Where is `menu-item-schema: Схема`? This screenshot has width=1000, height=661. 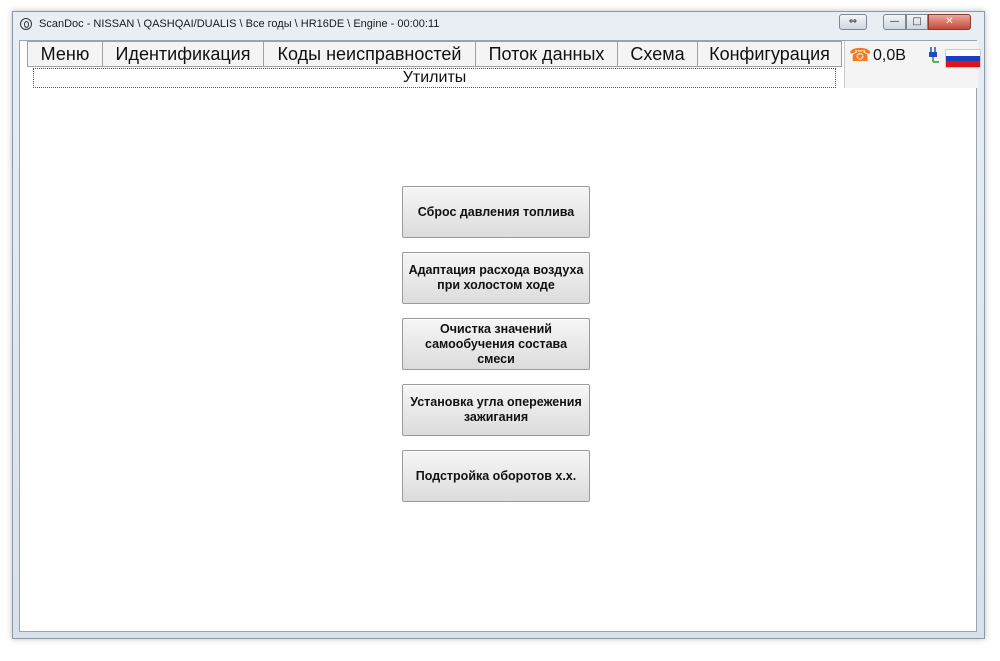 menu-item-schema: Схема is located at coordinates (658, 54).